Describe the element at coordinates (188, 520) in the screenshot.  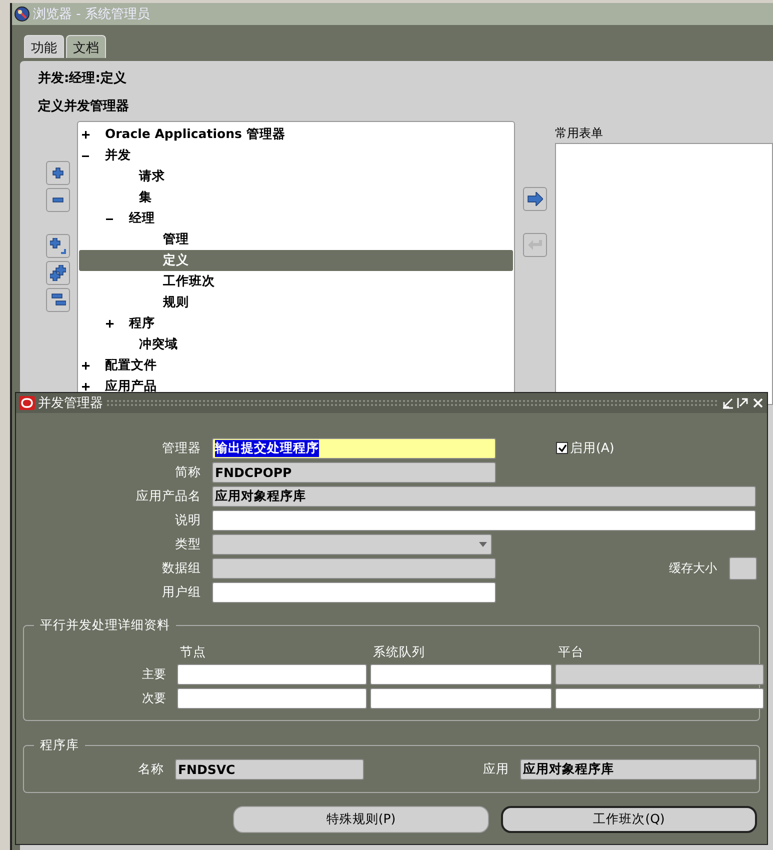
I see `field-label: 说明` at that location.